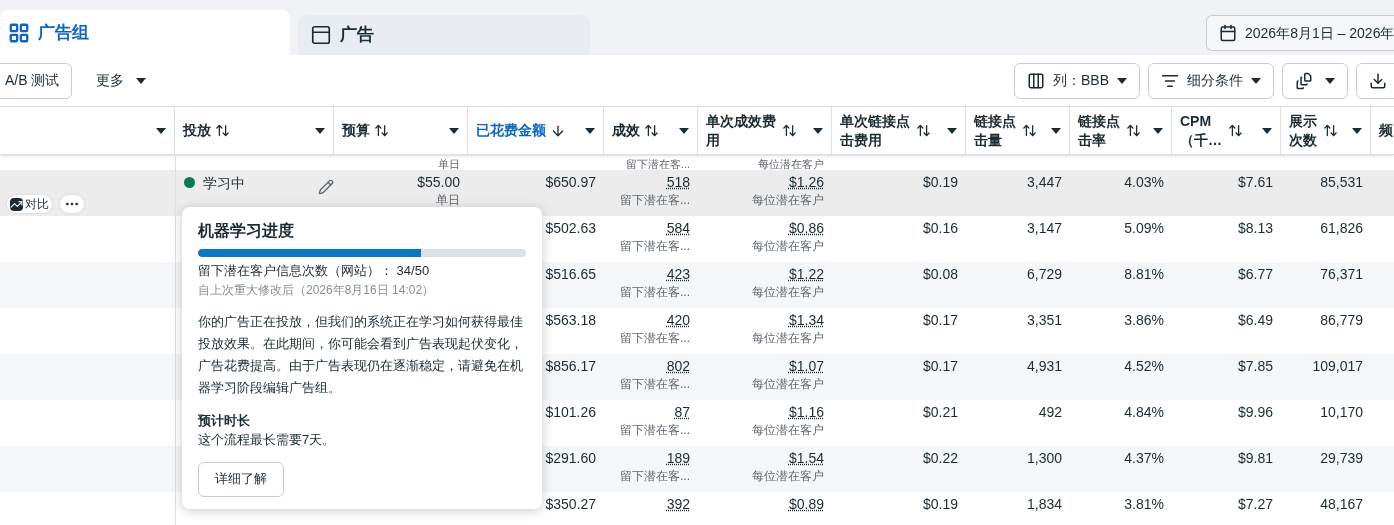 The height and width of the screenshot is (525, 1394). What do you see at coordinates (29, 204) in the screenshot?
I see `compare-button: 对比` at bounding box center [29, 204].